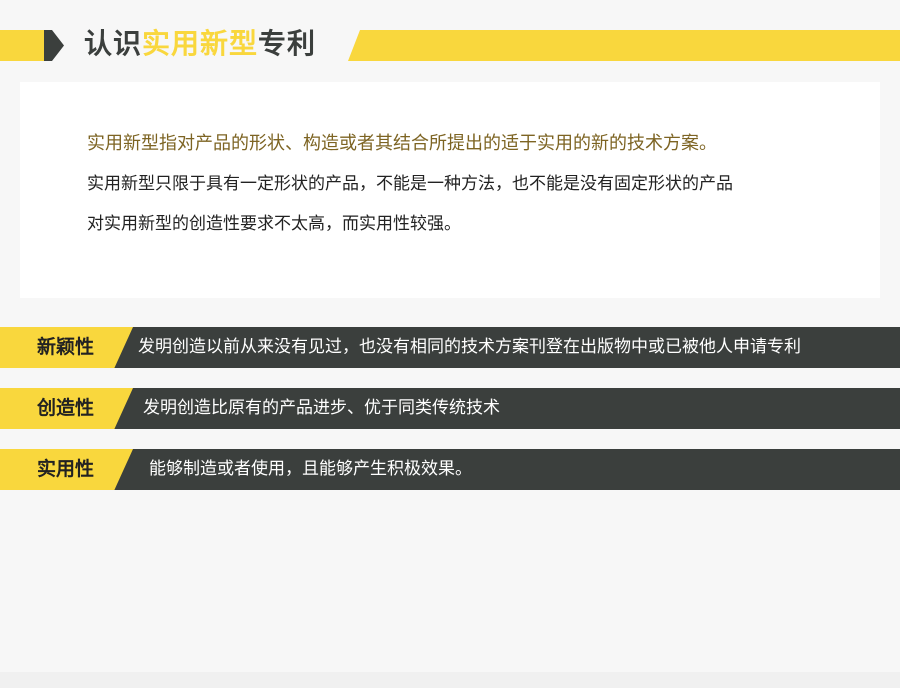 This screenshot has height=688, width=900. What do you see at coordinates (469, 347) in the screenshot?
I see `feature-description: 发明创造以前从来没有见过，也没有相同的技术方案刊登在出版物中或已被他人申请专利` at bounding box center [469, 347].